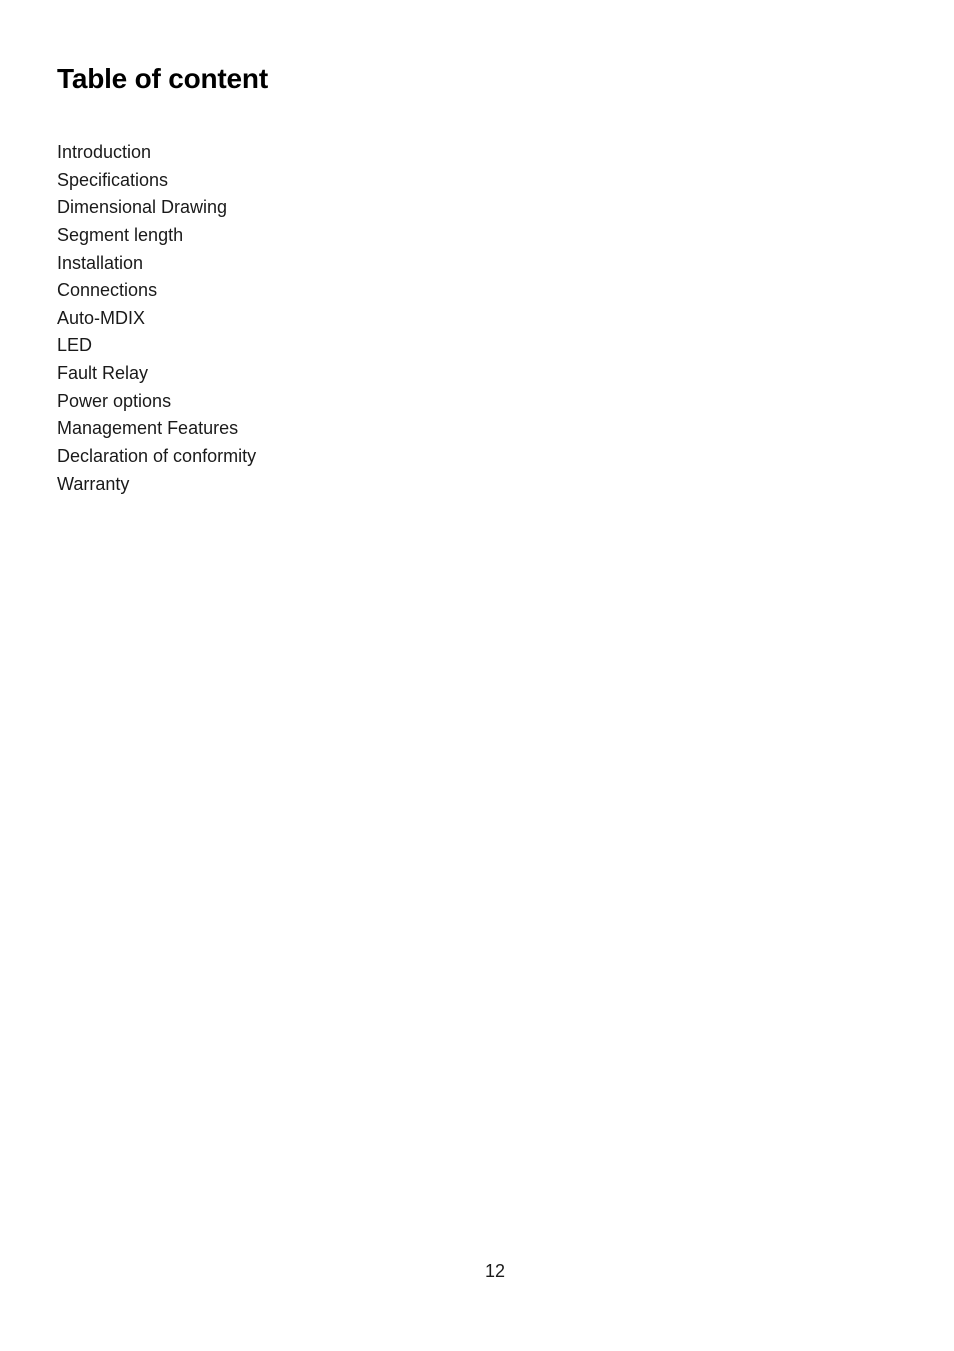 Image resolution: width=954 pixels, height=1351 pixels. I want to click on toc-item-power-options: Power options, so click(156, 402).